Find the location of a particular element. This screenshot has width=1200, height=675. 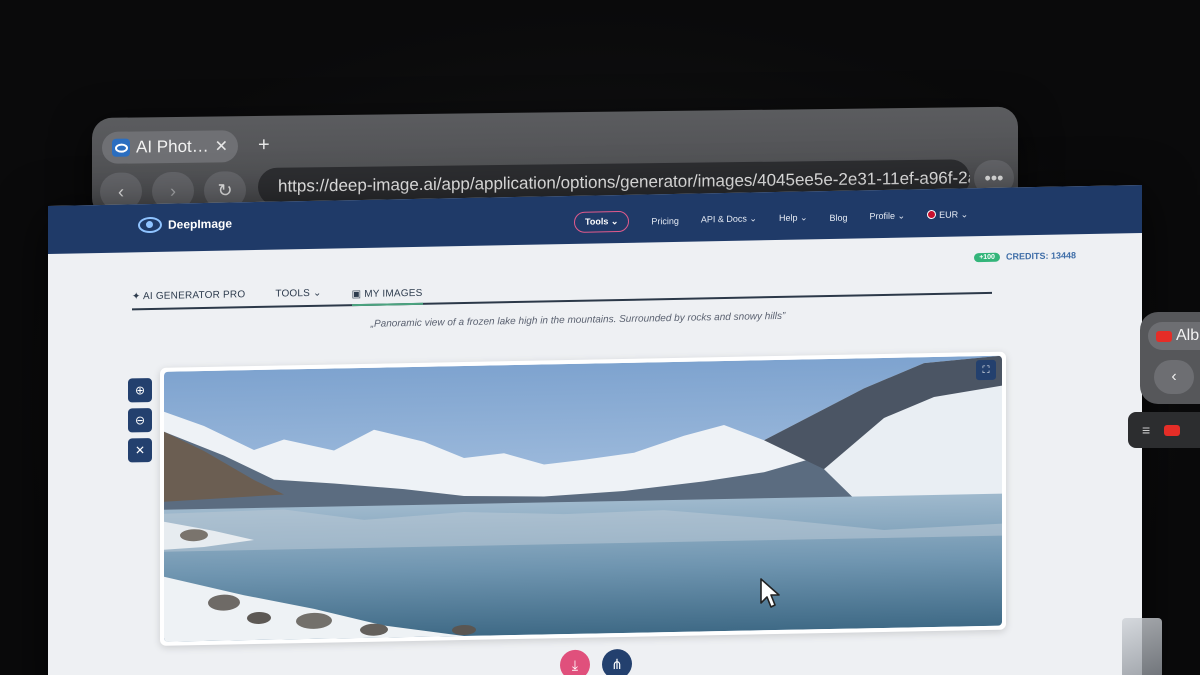

nav-tools: Tools ⌄ is located at coordinates (602, 221).